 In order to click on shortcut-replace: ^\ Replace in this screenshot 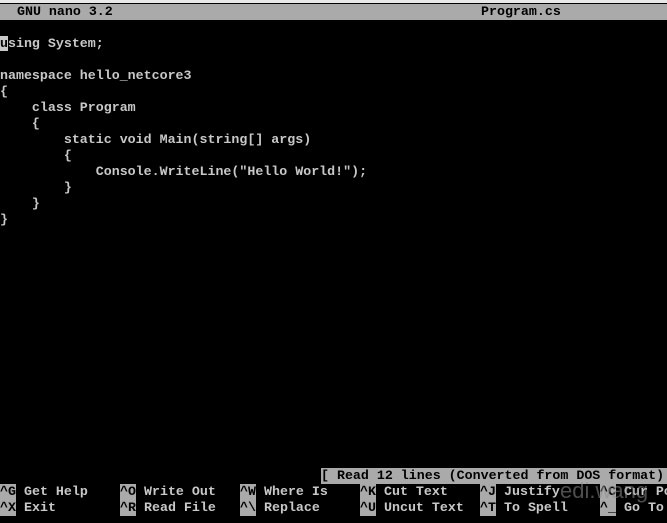, I will do `click(280, 508)`.